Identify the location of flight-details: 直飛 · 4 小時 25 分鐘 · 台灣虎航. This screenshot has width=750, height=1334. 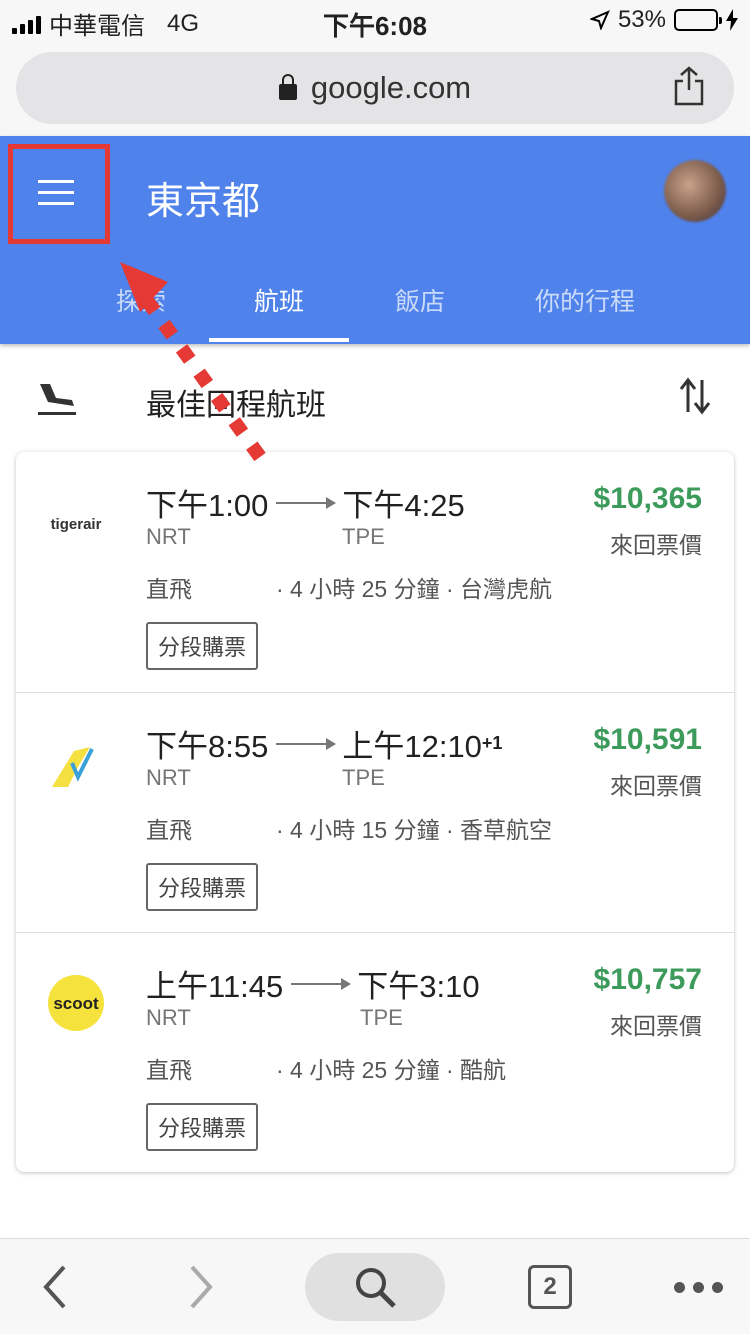
(349, 587).